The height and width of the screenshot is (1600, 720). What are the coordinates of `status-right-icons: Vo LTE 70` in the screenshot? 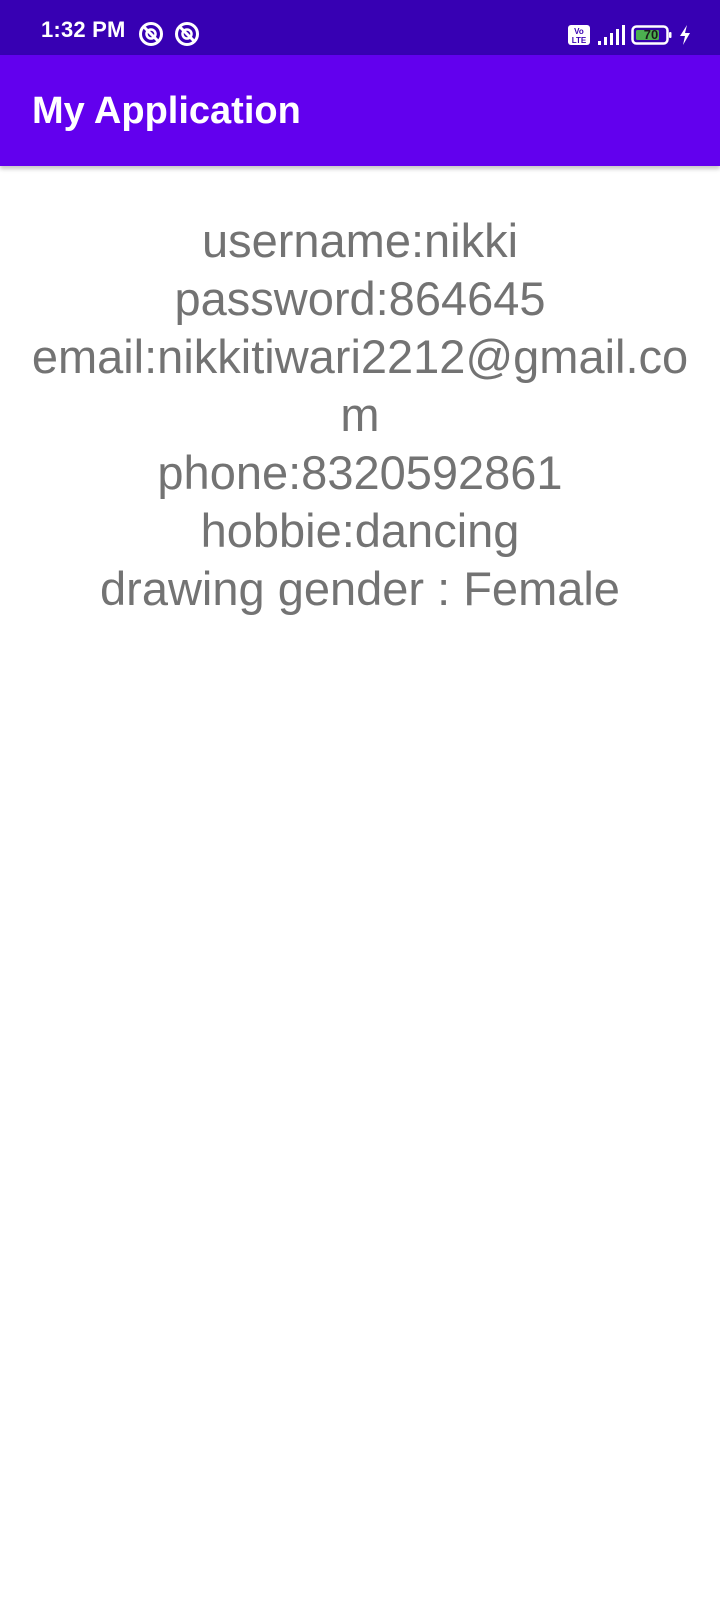 It's located at (629, 35).